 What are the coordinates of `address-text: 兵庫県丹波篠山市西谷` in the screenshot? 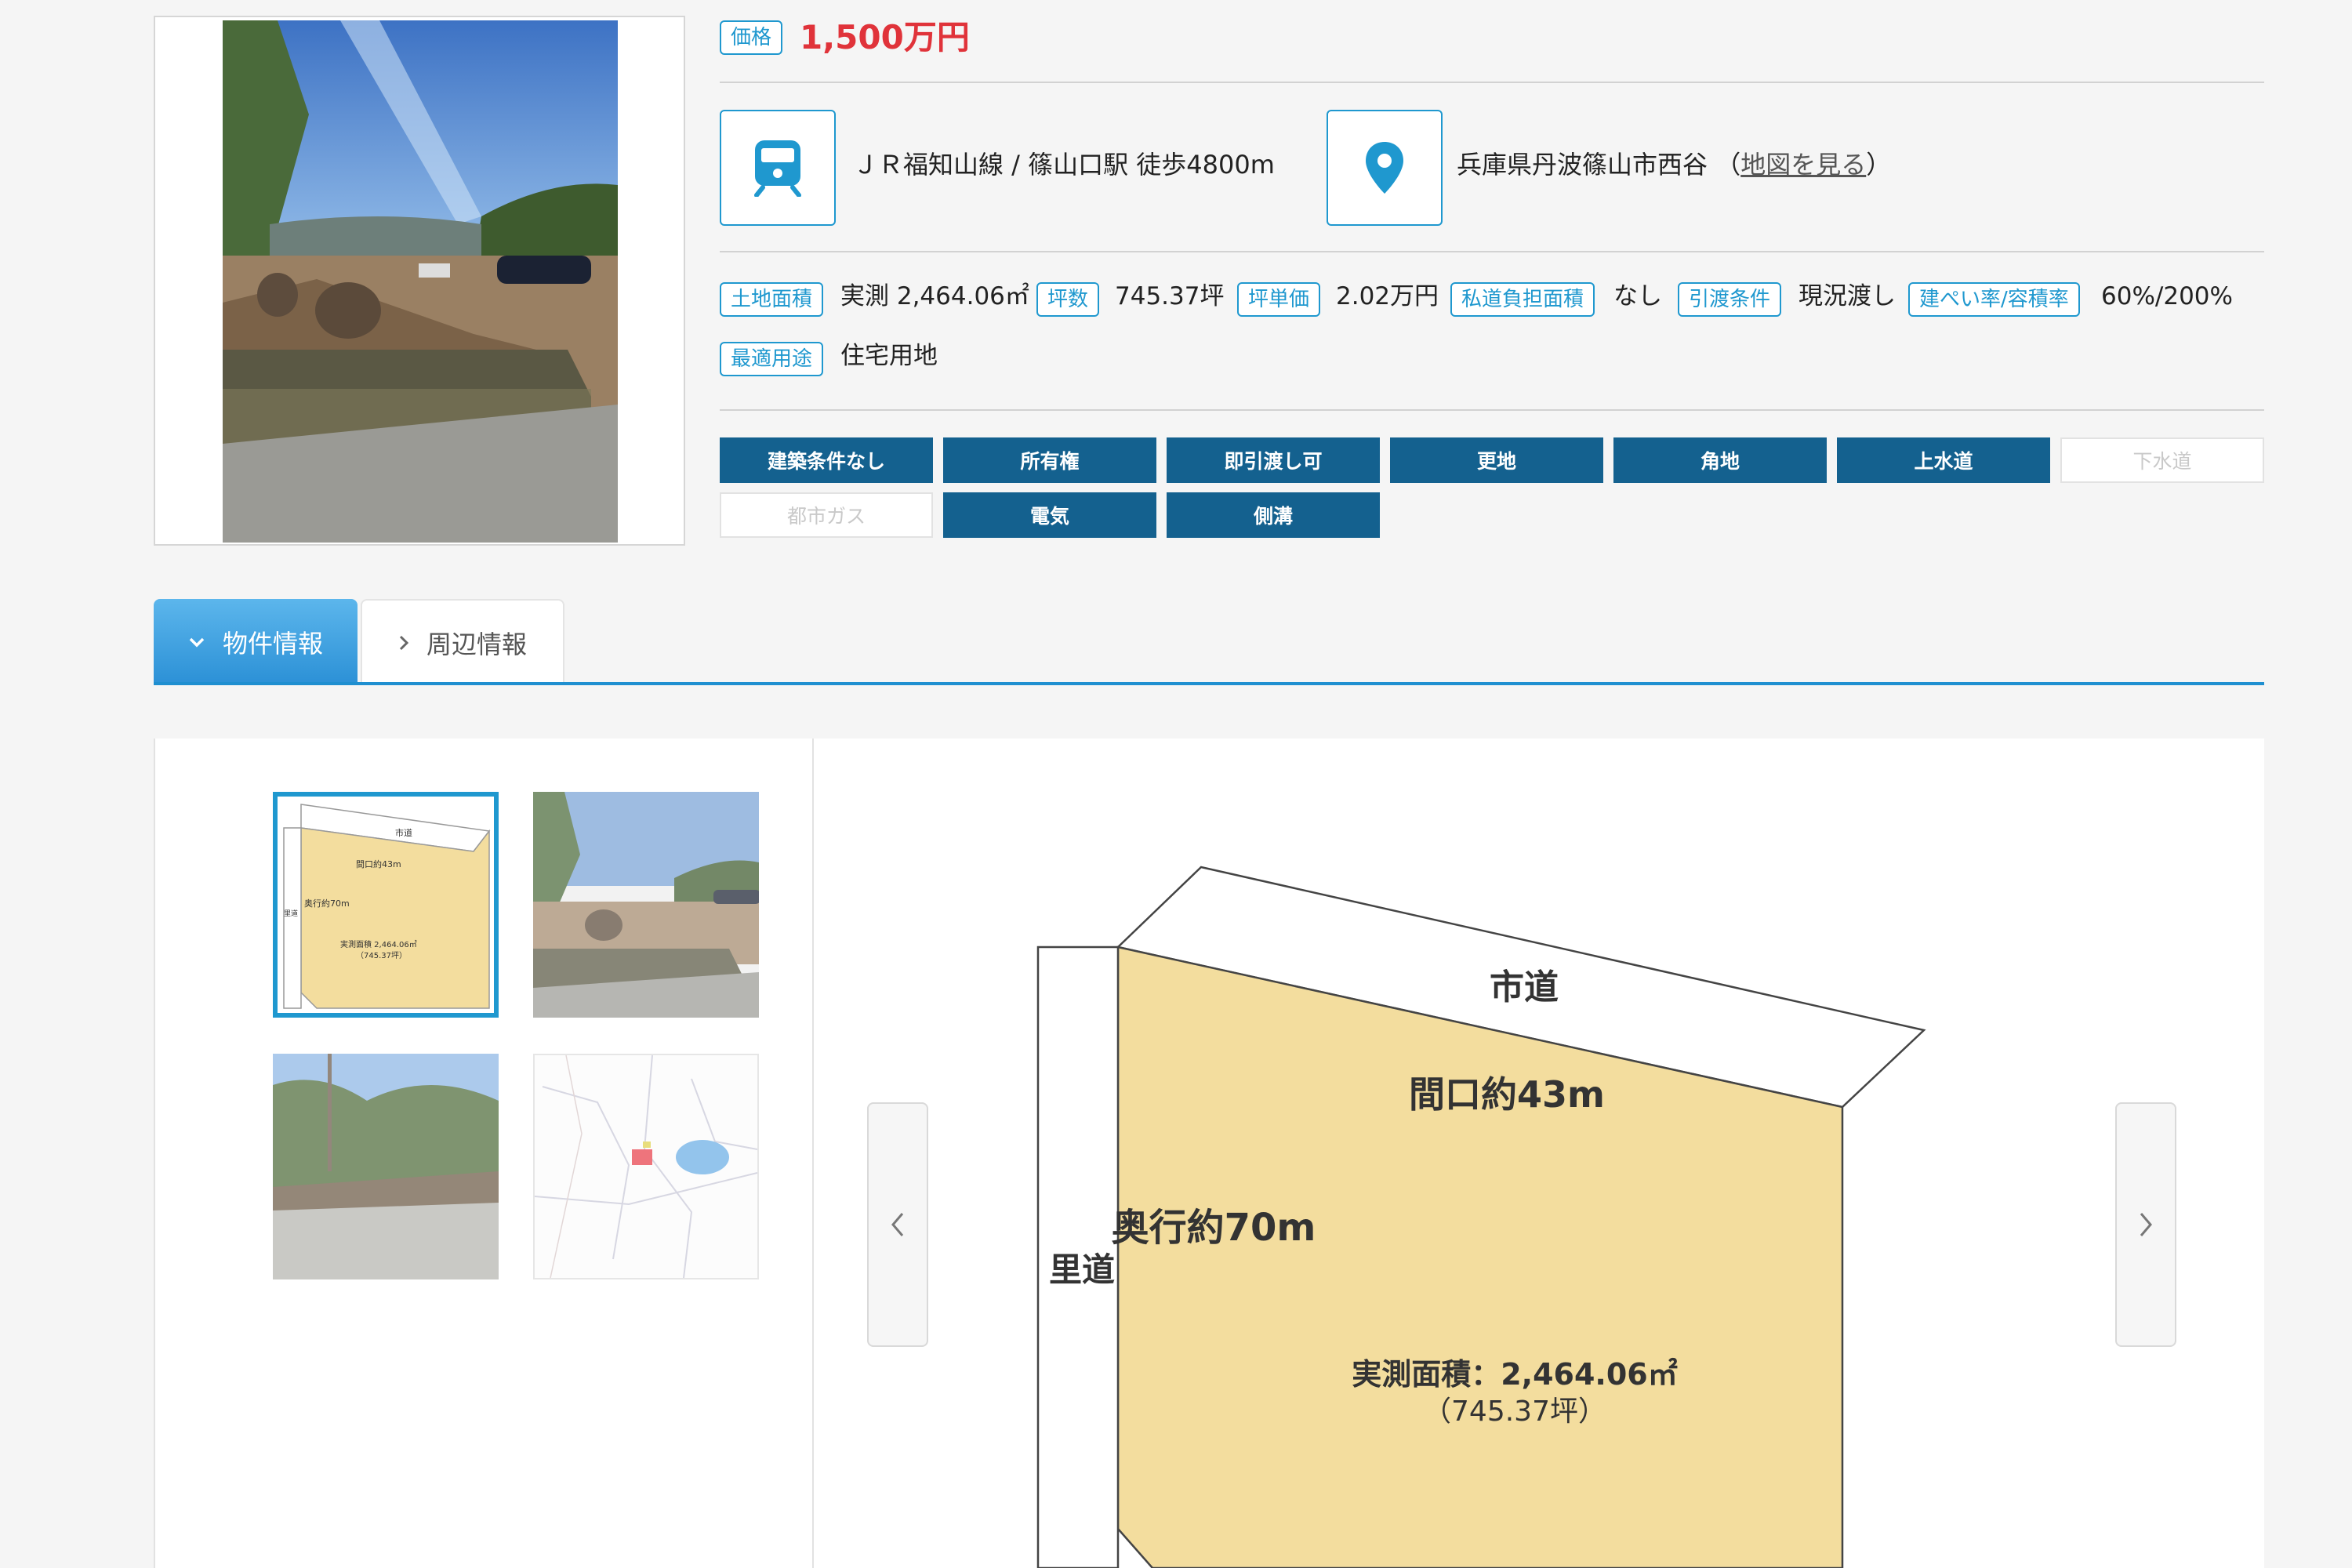 It's located at (1582, 165).